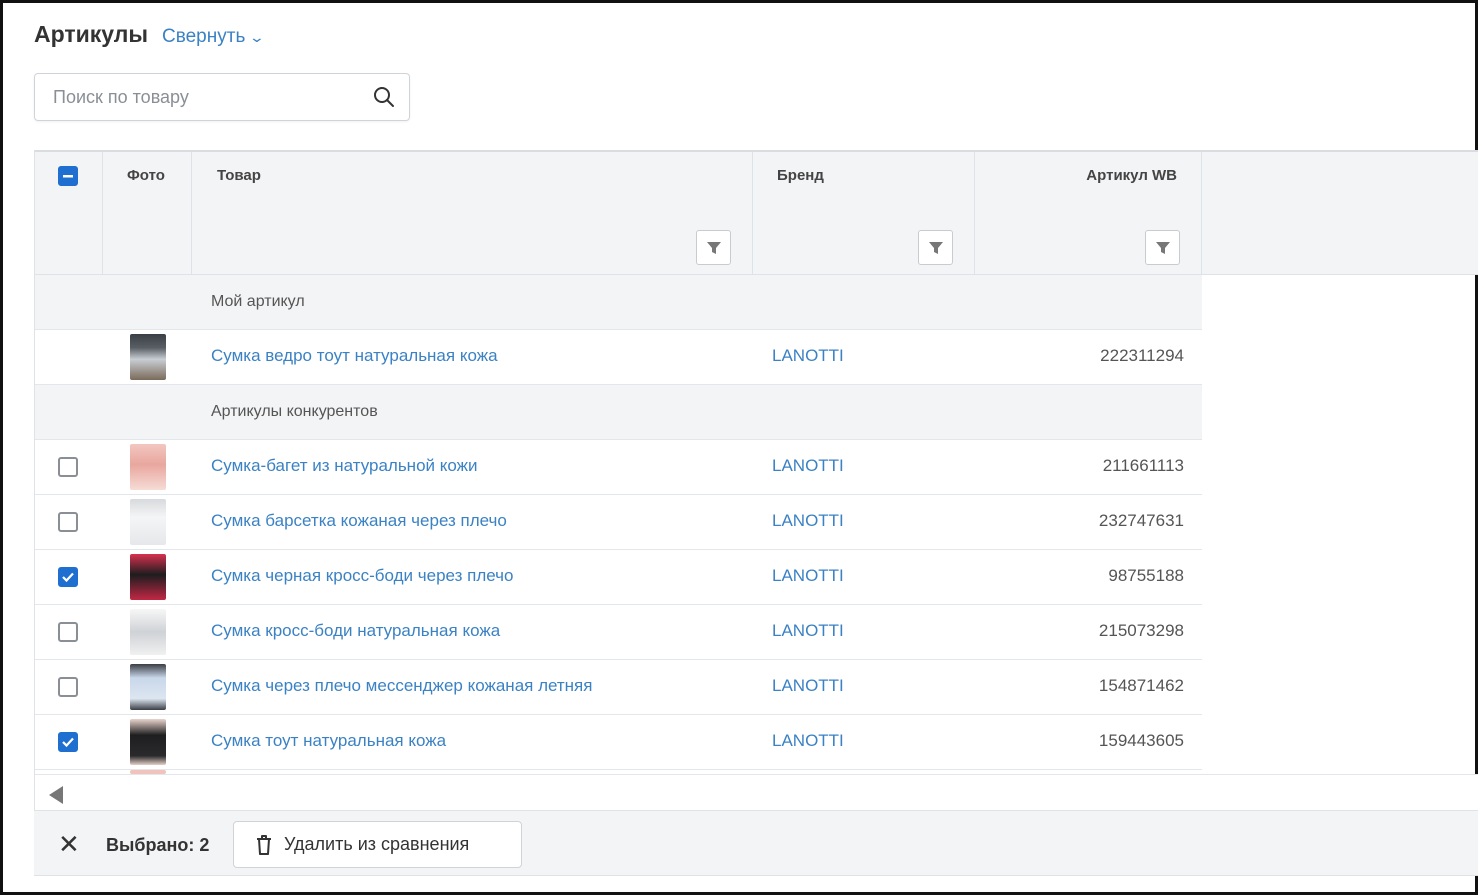 The width and height of the screenshot is (1478, 895). Describe the element at coordinates (204, 36) in the screenshot. I see `collapse-label: Свернуть` at that location.